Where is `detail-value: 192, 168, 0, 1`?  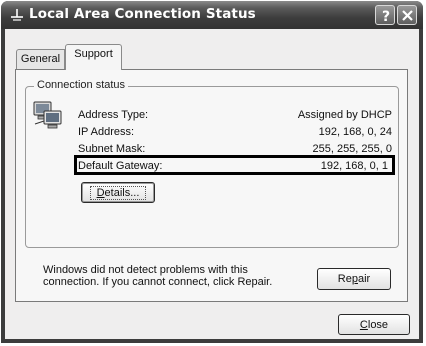 detail-value: 192, 168, 0, 1 is located at coordinates (354, 166).